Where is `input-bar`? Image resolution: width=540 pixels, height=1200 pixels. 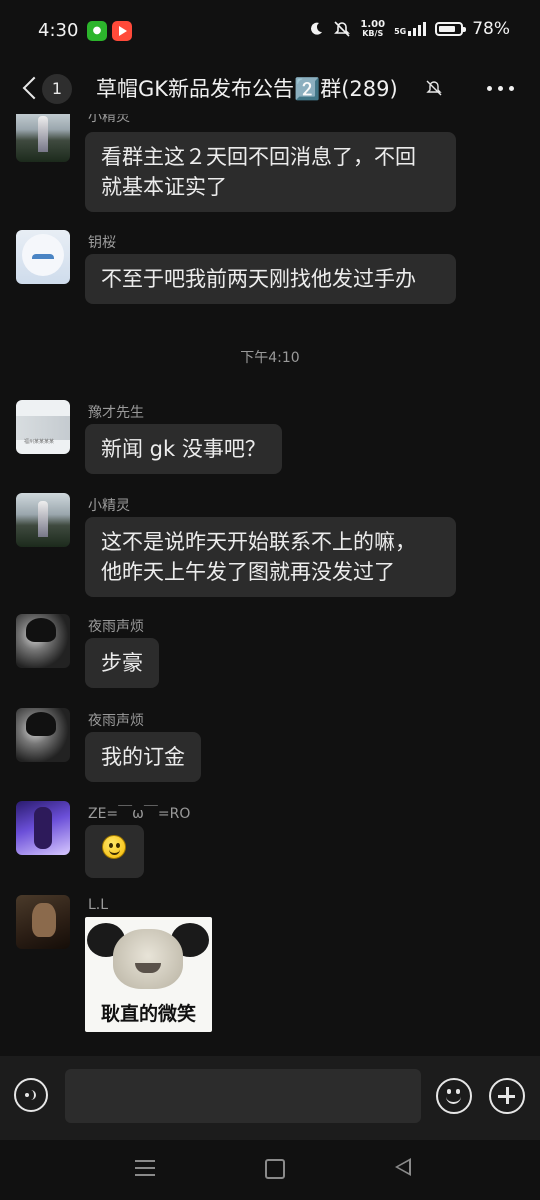 input-bar is located at coordinates (270, 1098).